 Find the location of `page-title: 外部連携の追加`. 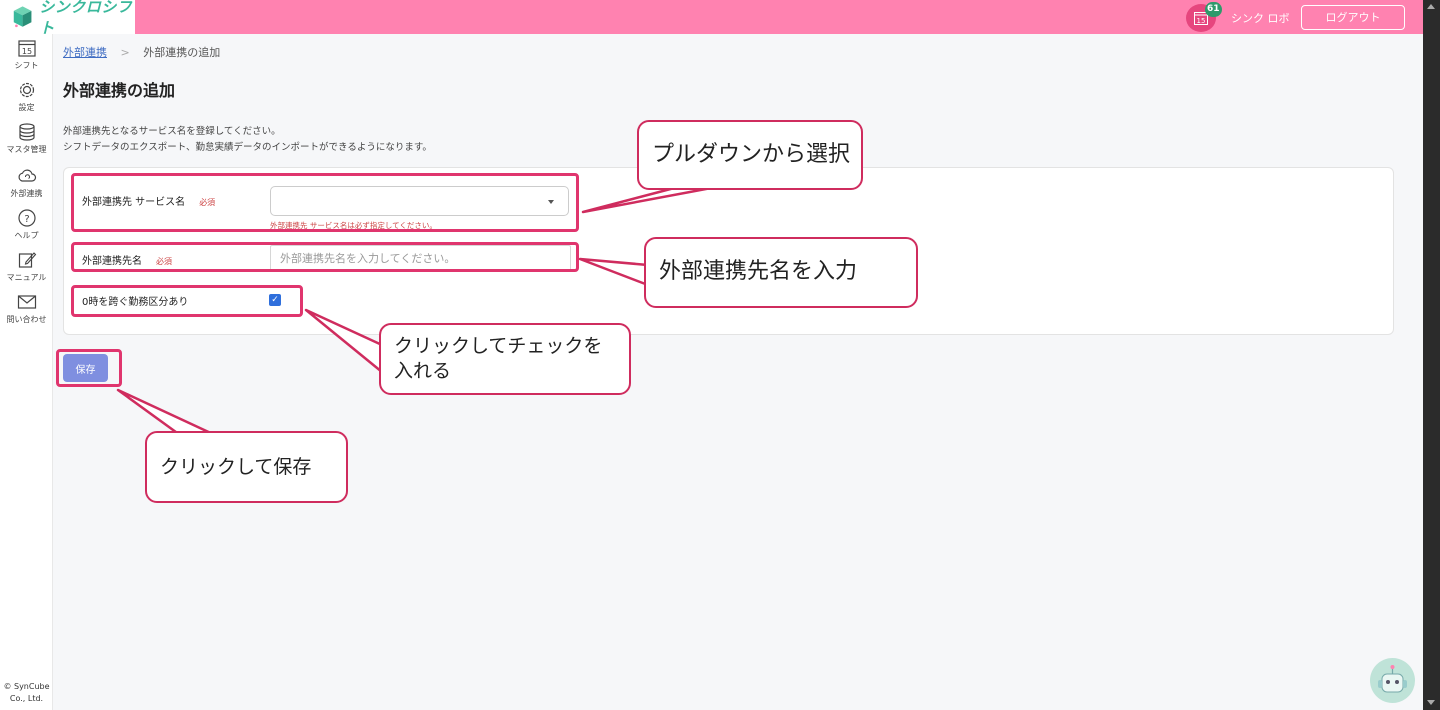

page-title: 外部連携の追加 is located at coordinates (119, 90).